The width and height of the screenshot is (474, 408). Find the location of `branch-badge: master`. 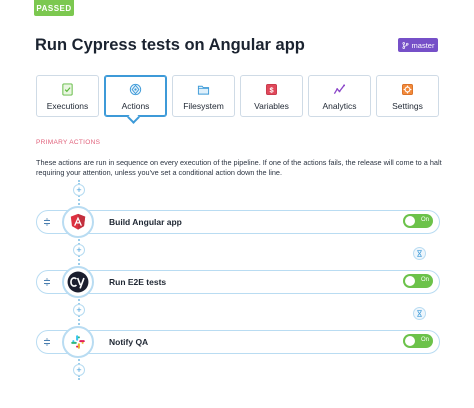

branch-badge: master is located at coordinates (418, 45).